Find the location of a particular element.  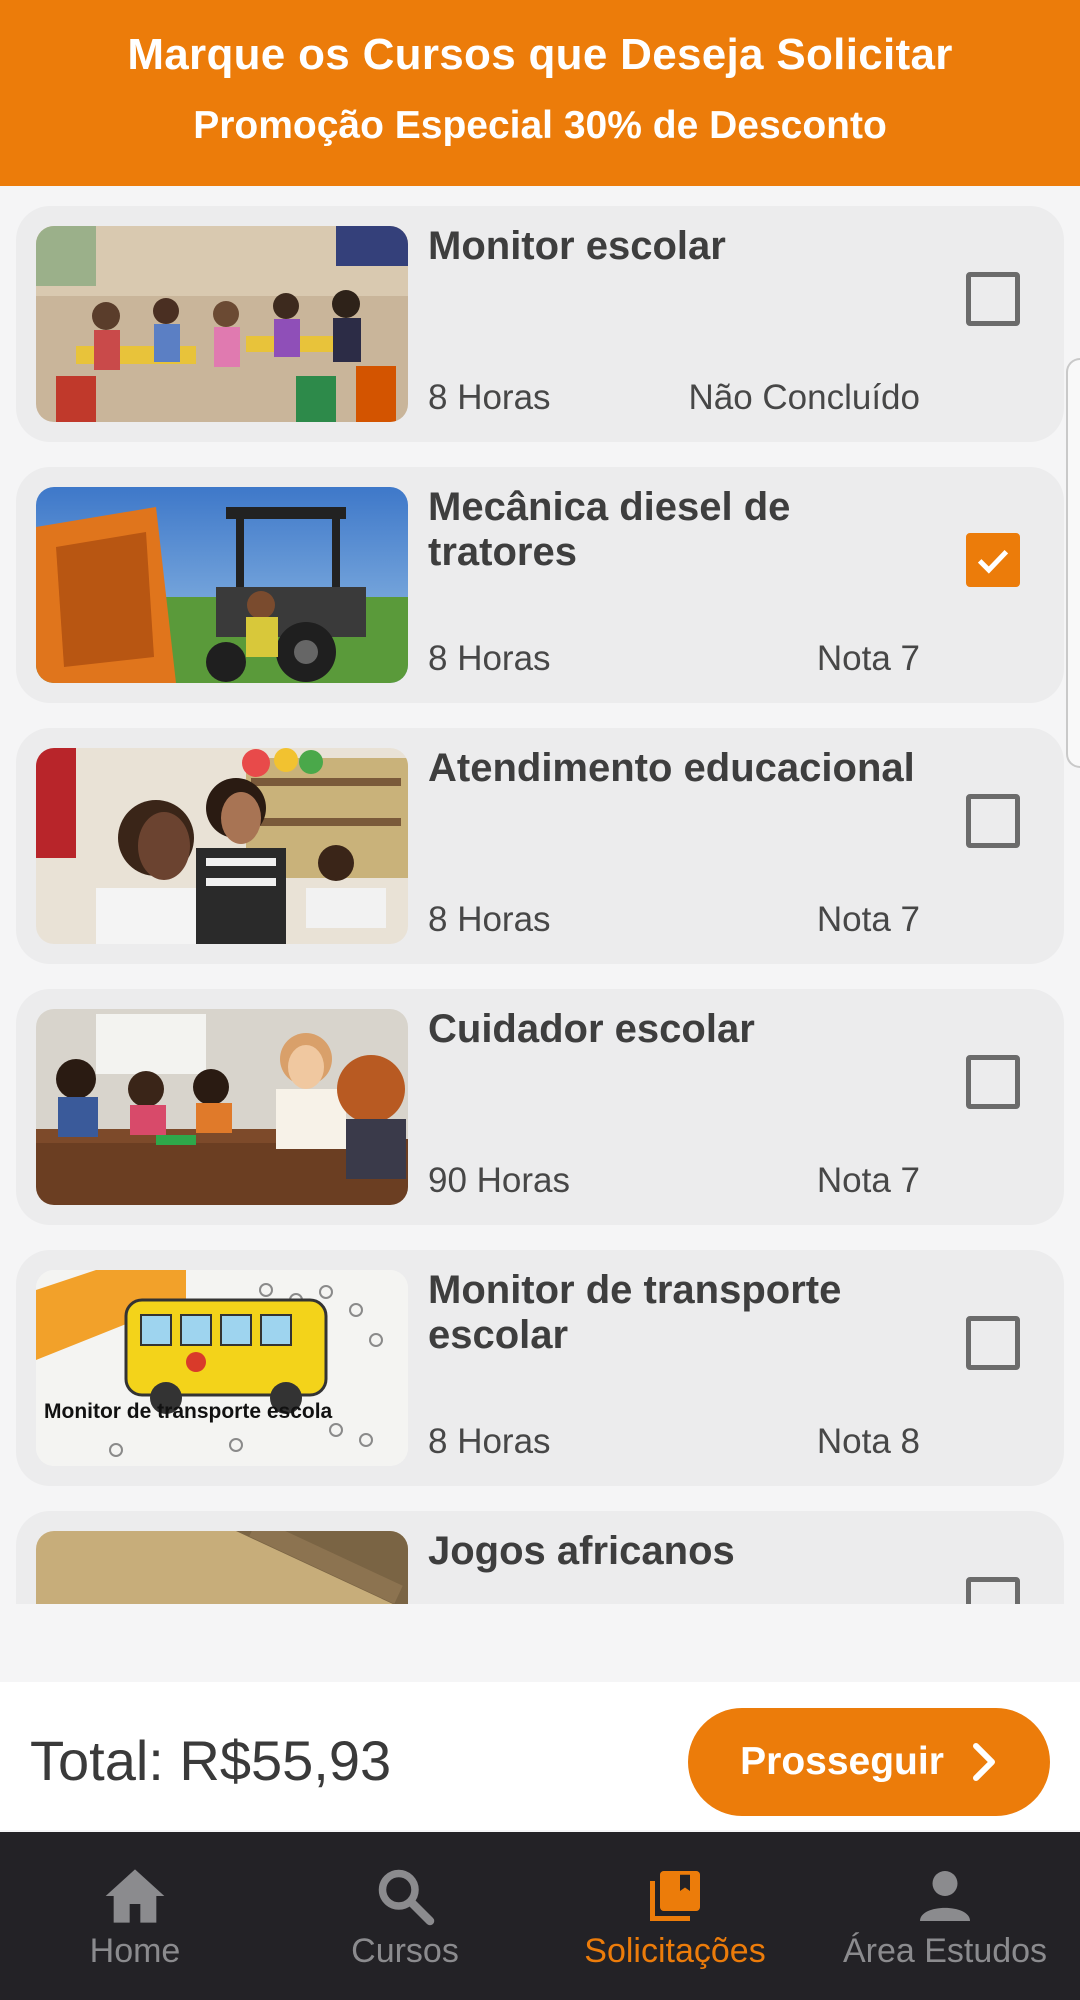

nav-label: Área Estudos is located at coordinates (945, 1951).